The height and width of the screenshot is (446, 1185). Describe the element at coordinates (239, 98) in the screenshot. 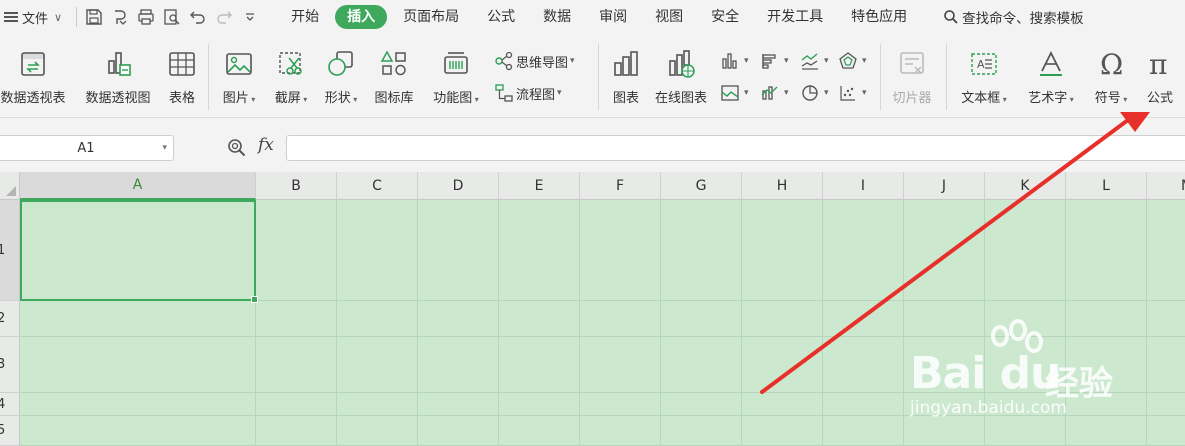

I see `picture-label: 图片 ▾` at that location.